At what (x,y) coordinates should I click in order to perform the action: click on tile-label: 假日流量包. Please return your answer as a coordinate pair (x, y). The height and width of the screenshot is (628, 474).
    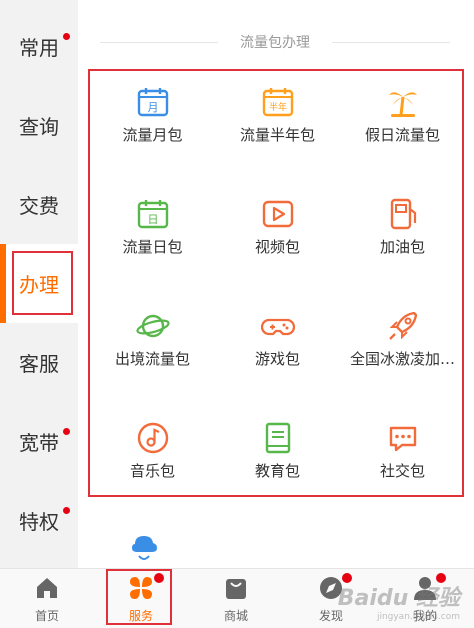
    Looking at the image, I should click on (402, 135).